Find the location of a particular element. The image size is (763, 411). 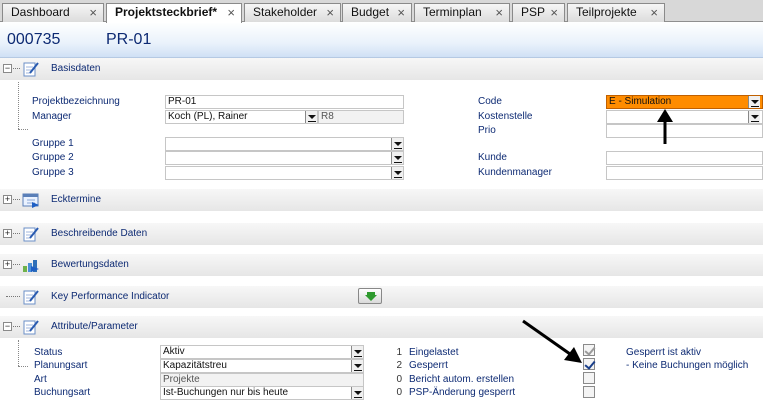

kunde-field is located at coordinates (684, 158).